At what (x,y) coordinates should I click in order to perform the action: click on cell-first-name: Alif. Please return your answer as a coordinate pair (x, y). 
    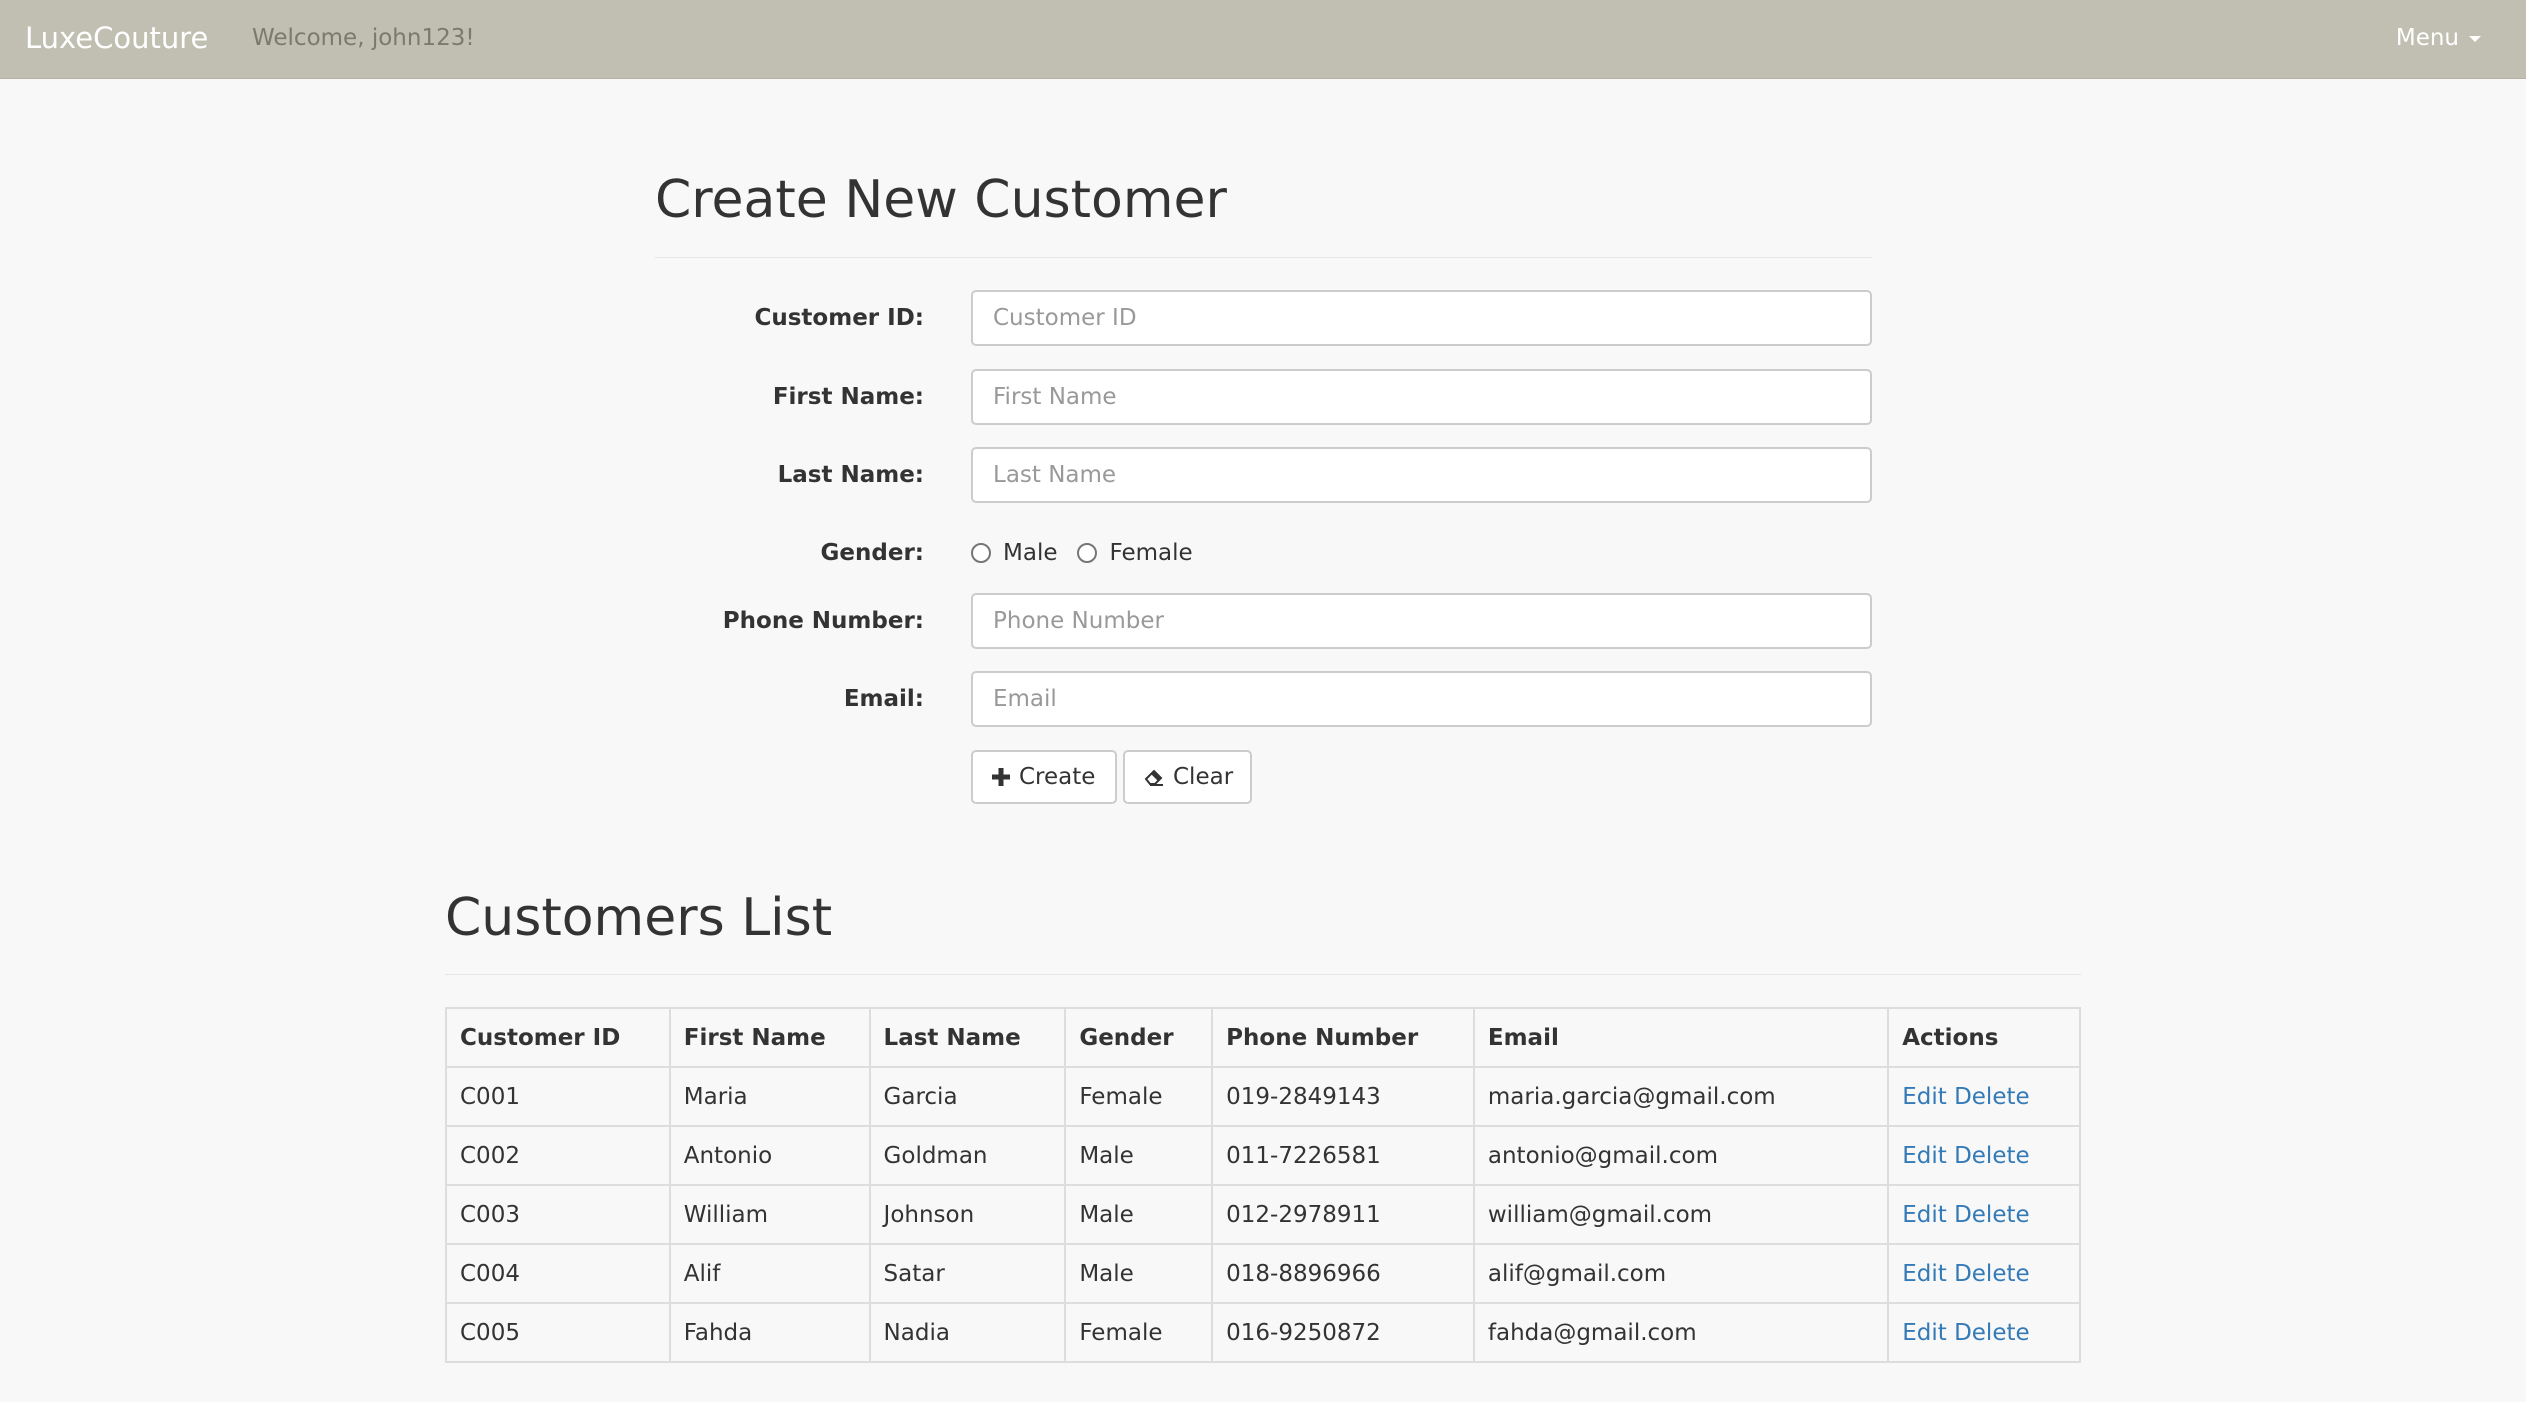
    Looking at the image, I should click on (769, 1273).